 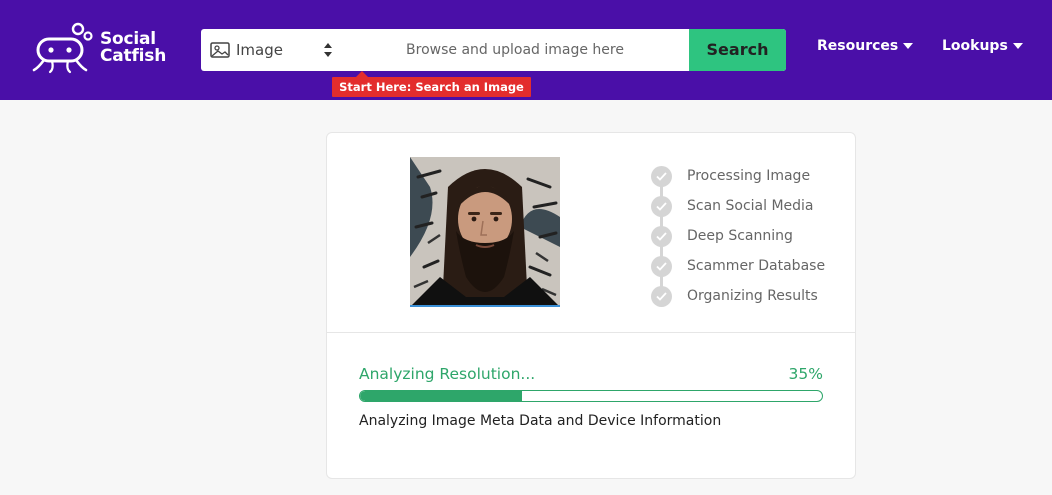 I want to click on sort-updown-icon, so click(x=328, y=50).